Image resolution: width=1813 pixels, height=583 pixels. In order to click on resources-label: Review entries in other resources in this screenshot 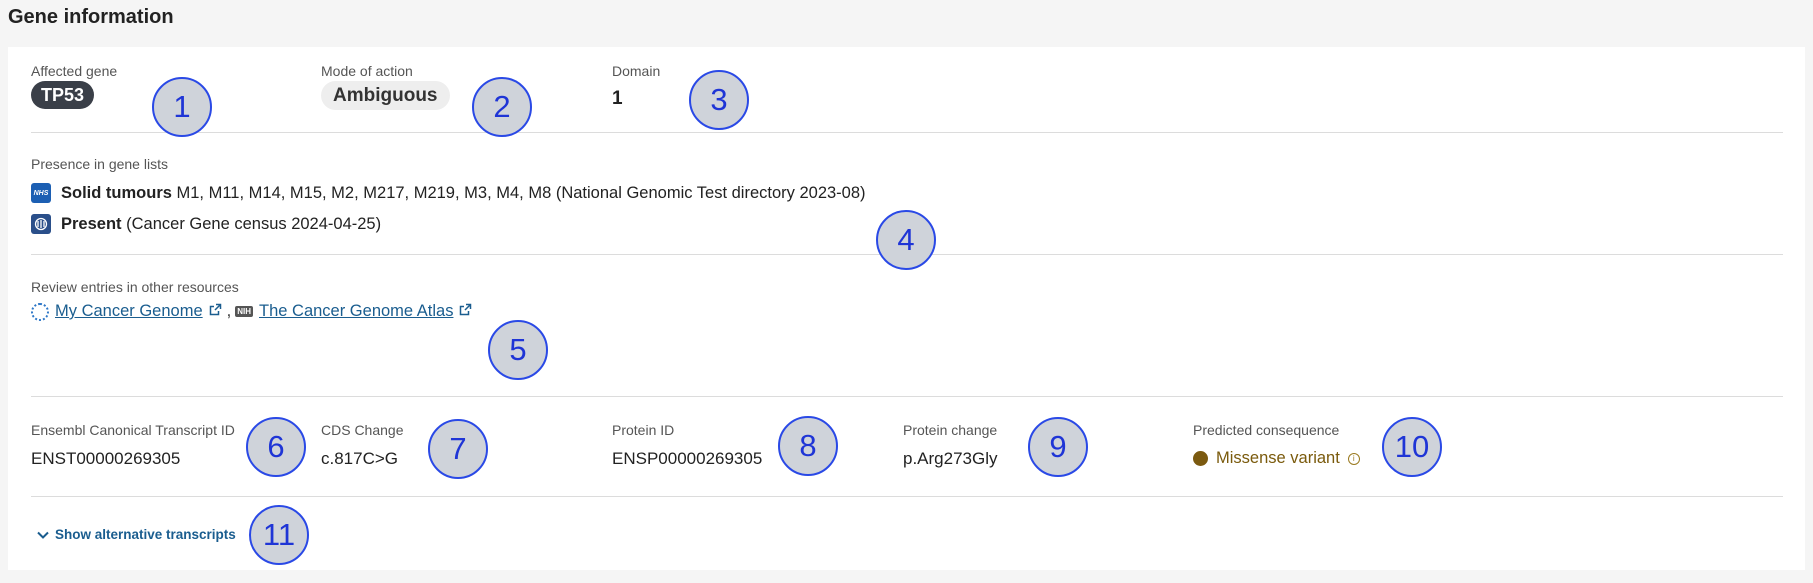, I will do `click(135, 287)`.